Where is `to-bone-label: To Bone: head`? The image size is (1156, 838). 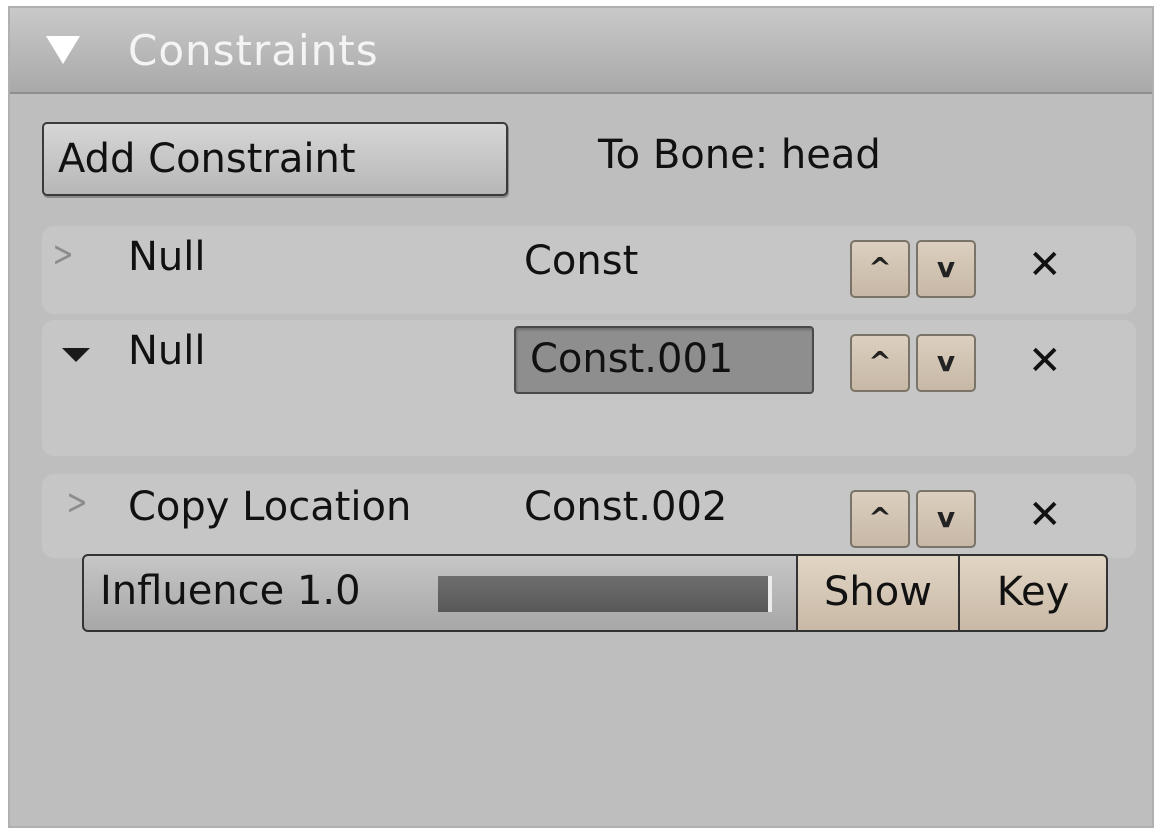
to-bone-label: To Bone: head is located at coordinates (739, 155).